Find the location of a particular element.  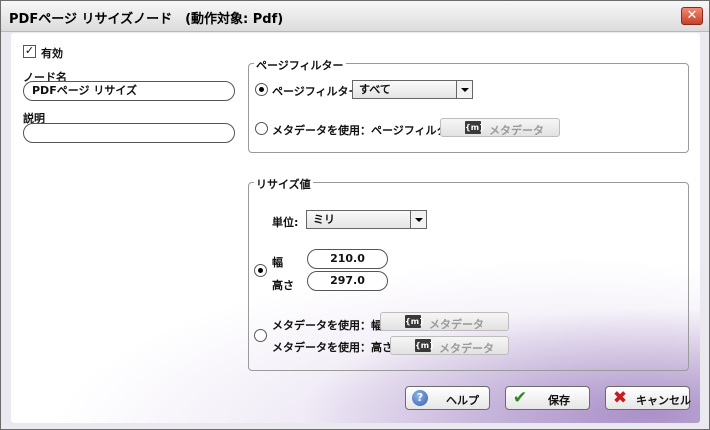

page-filter-metadata-radio is located at coordinates (261, 128).